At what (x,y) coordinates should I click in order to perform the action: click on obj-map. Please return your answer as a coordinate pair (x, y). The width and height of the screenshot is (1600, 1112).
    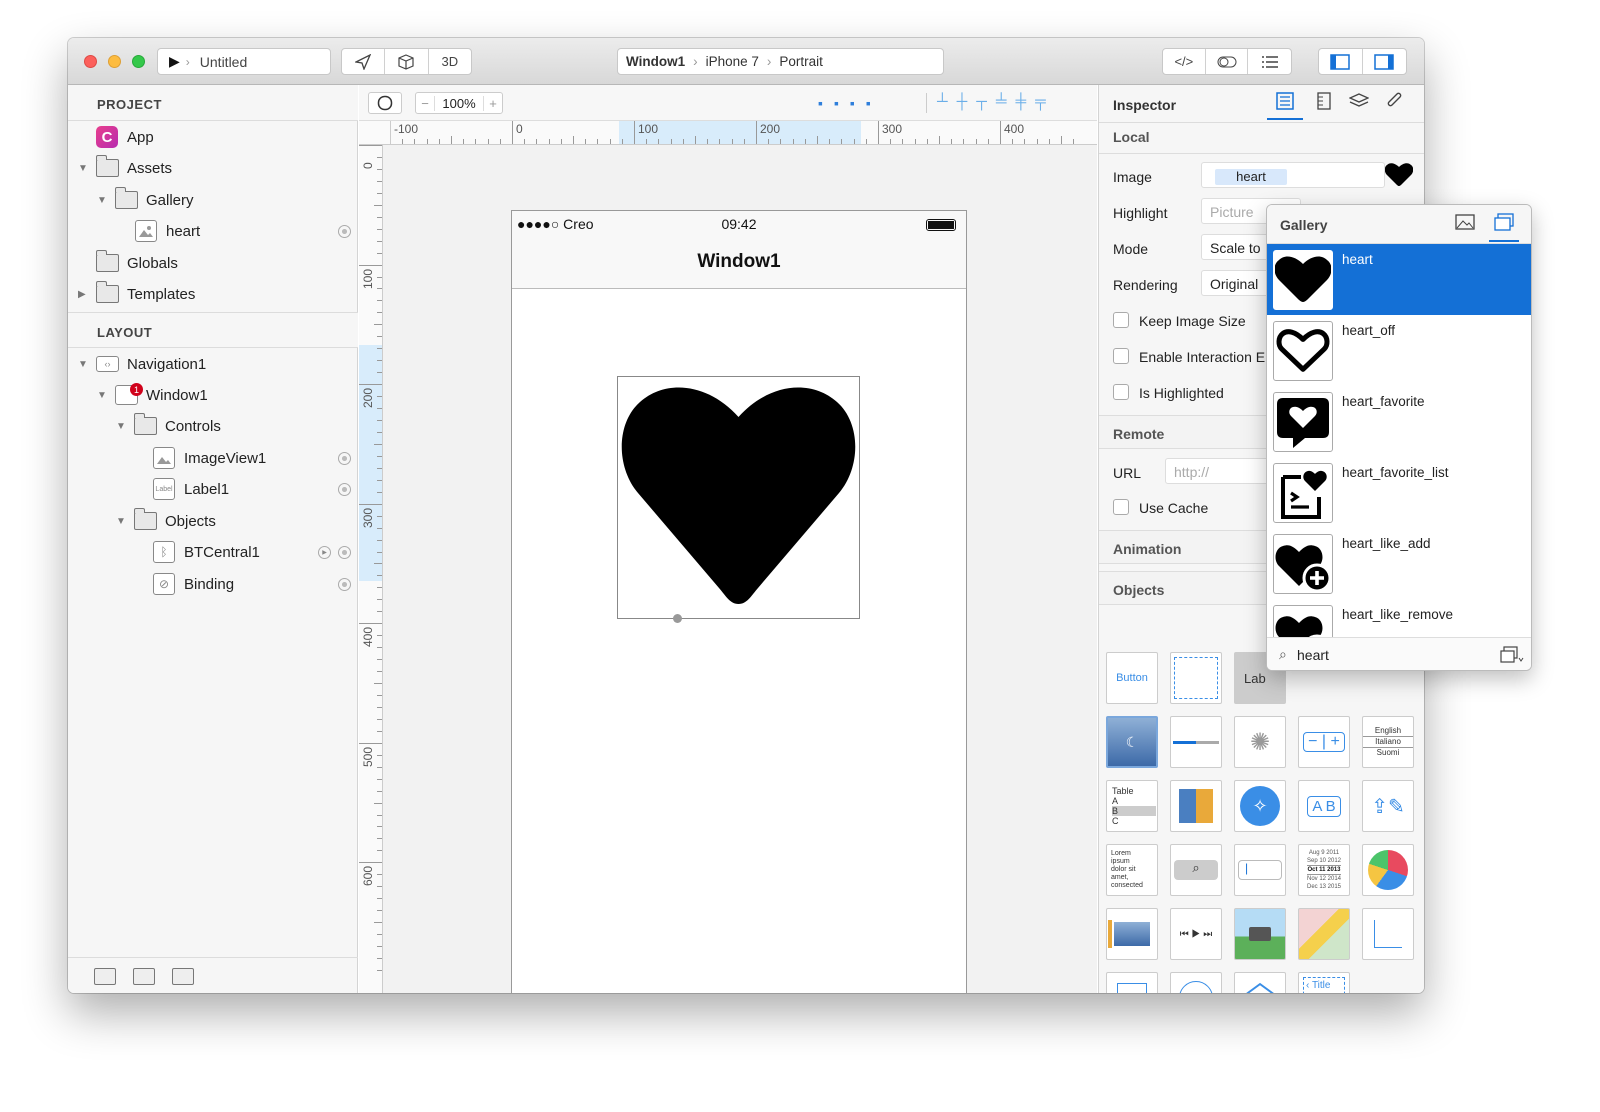
    Looking at the image, I should click on (1324, 934).